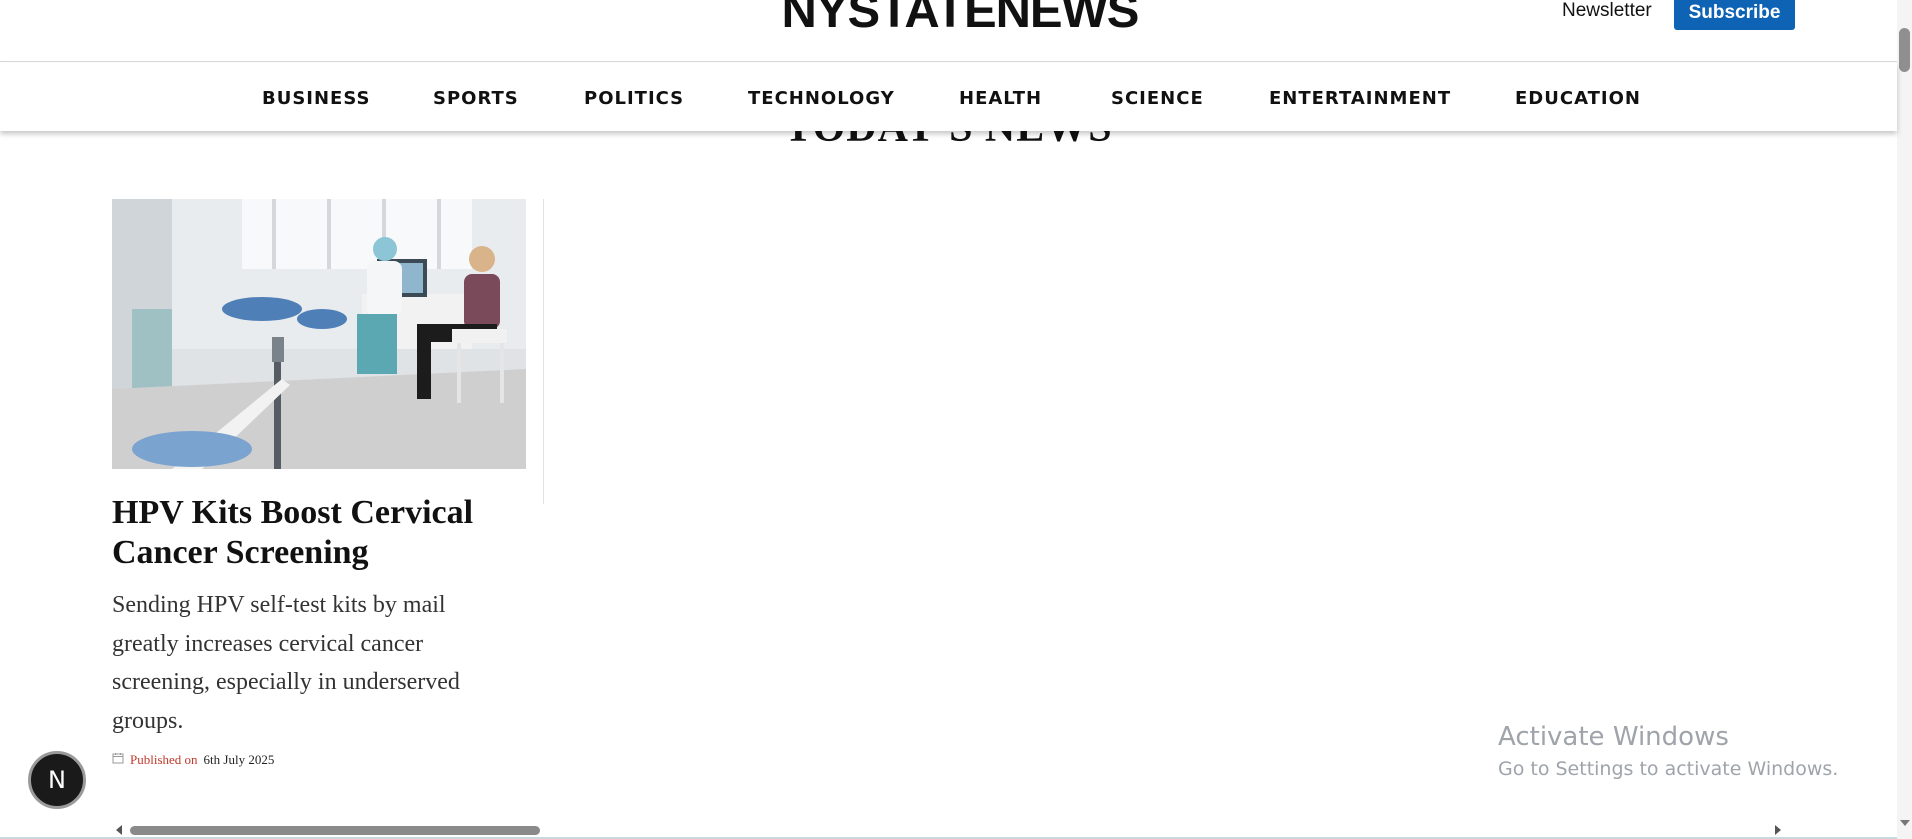 This screenshot has width=1912, height=839. Describe the element at coordinates (1607, 11) in the screenshot. I see `newsletter-link: Newsletter` at that location.